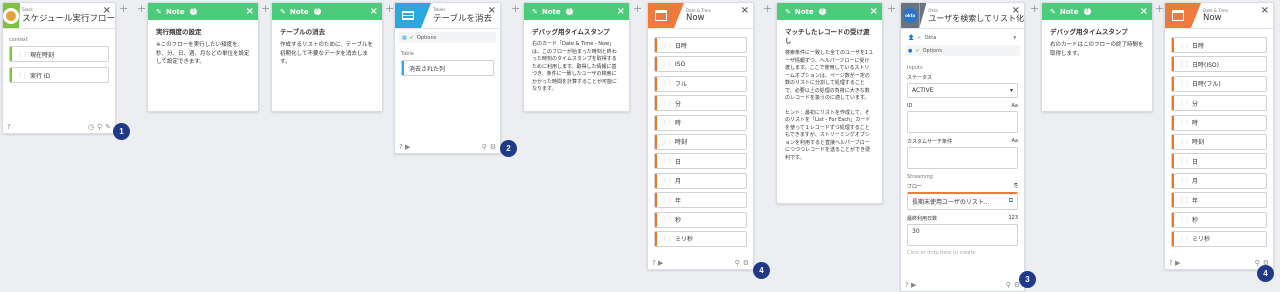 This screenshot has width=1280, height=292. Describe the element at coordinates (59, 54) in the screenshot. I see `output-field: ⋮⋮ 現在時刻` at that location.